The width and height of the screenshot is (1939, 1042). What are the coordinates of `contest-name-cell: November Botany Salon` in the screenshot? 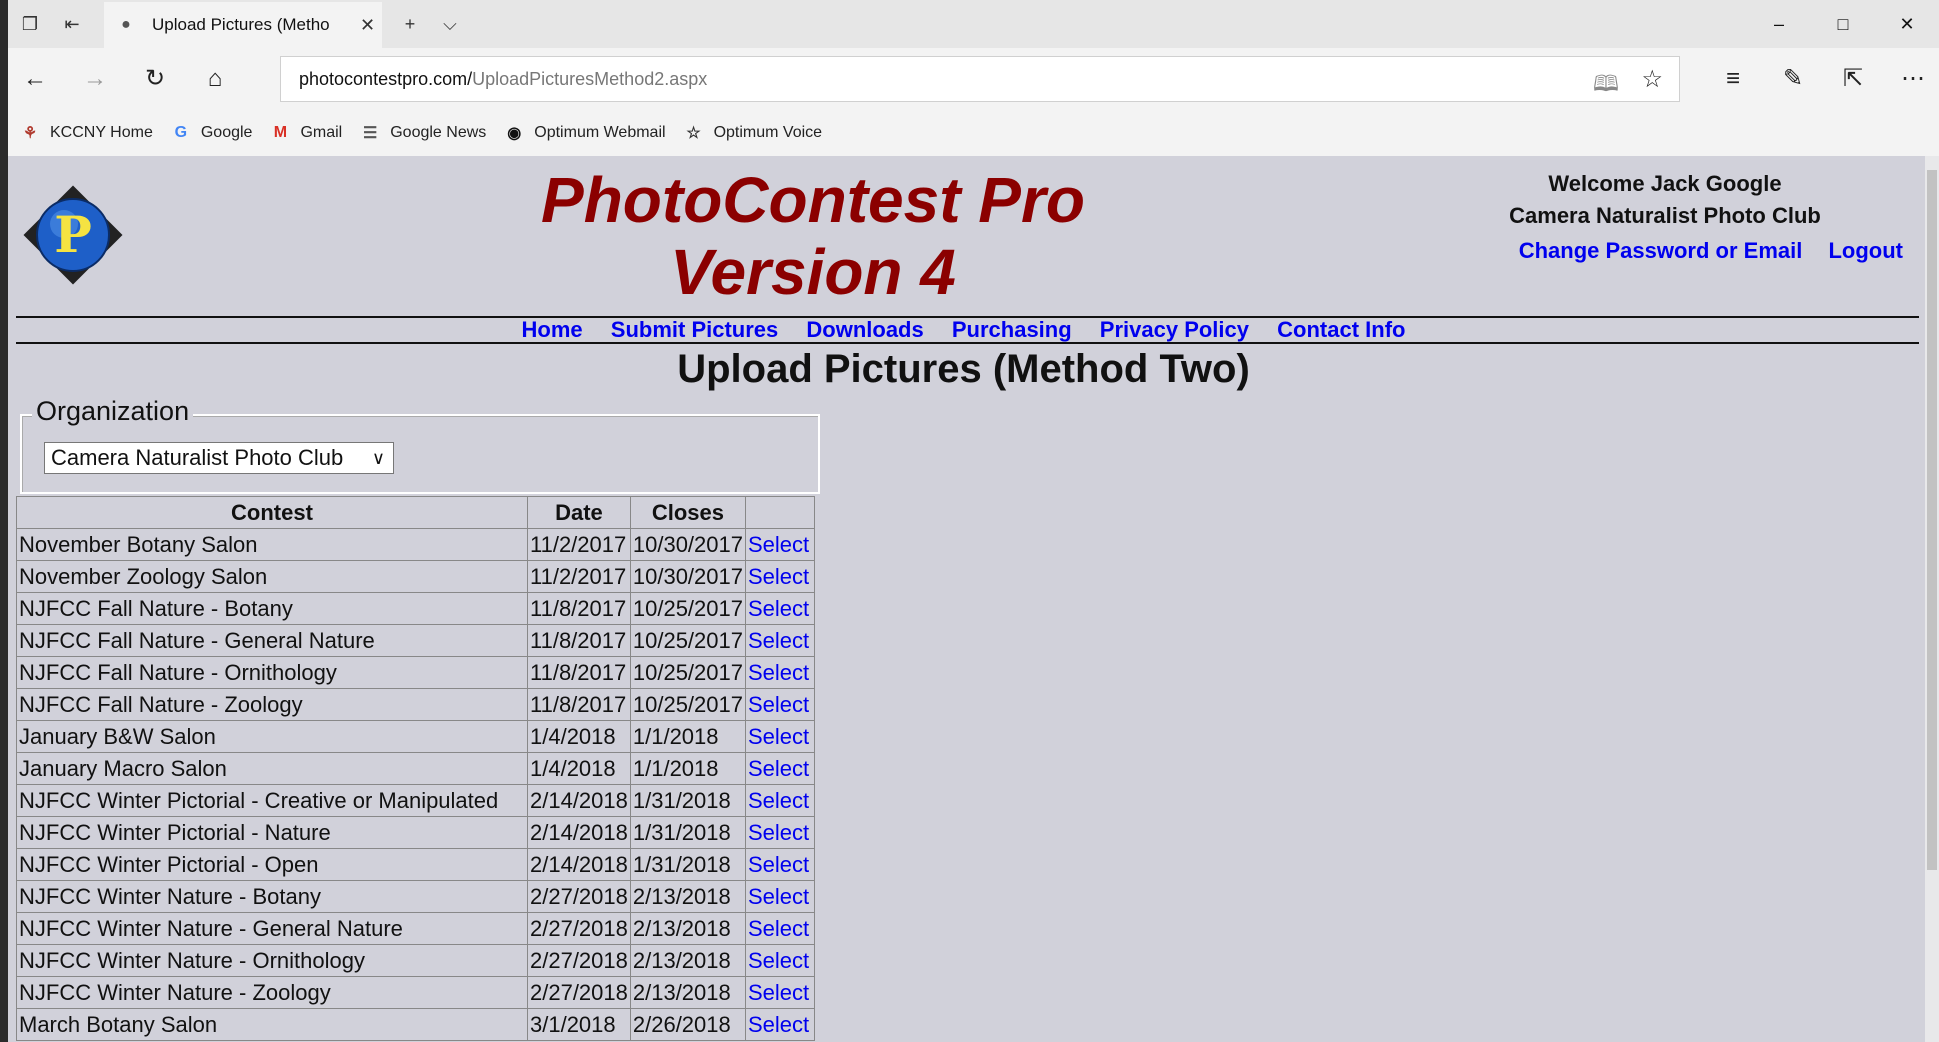 It's located at (272, 544).